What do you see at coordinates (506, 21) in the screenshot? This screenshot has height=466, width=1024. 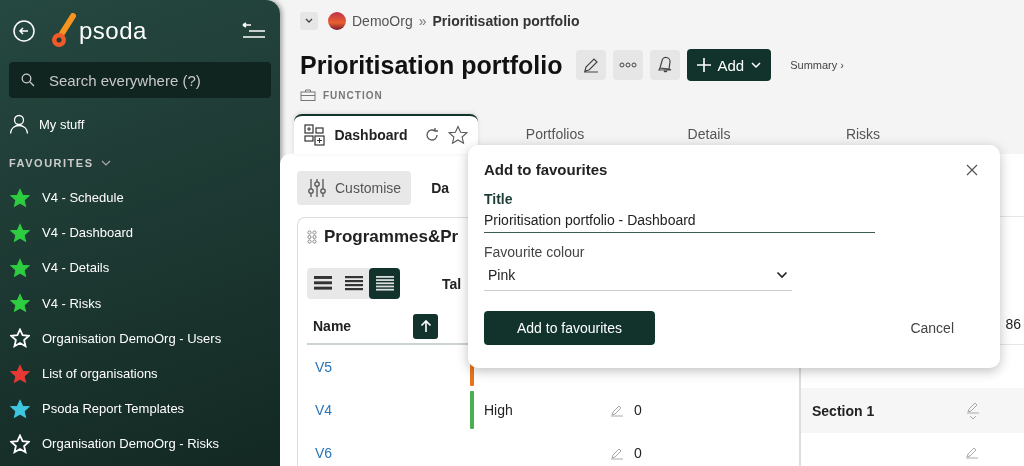 I see `breadcrumb-current: Prioritisation portfolio` at bounding box center [506, 21].